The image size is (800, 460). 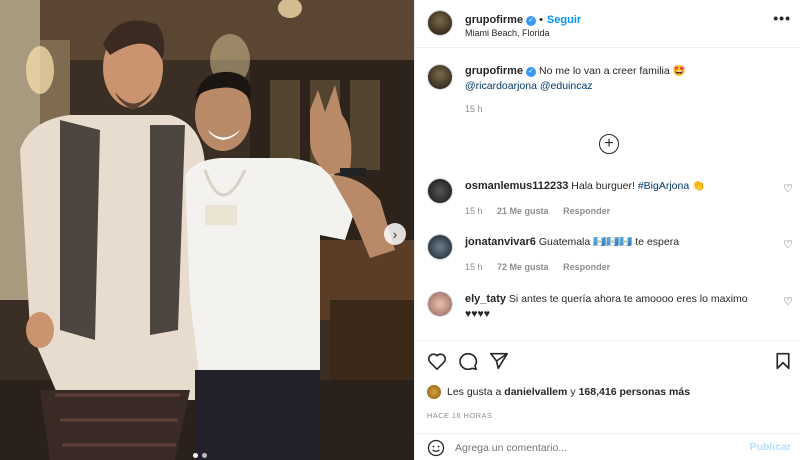 What do you see at coordinates (770, 447) in the screenshot?
I see `publish-button: Publicar` at bounding box center [770, 447].